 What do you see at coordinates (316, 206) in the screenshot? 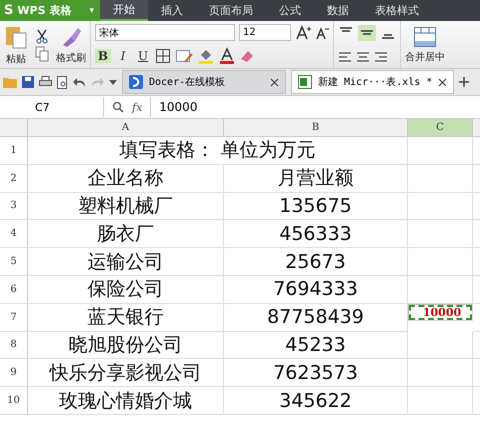
I see `table-cell: 135675` at bounding box center [316, 206].